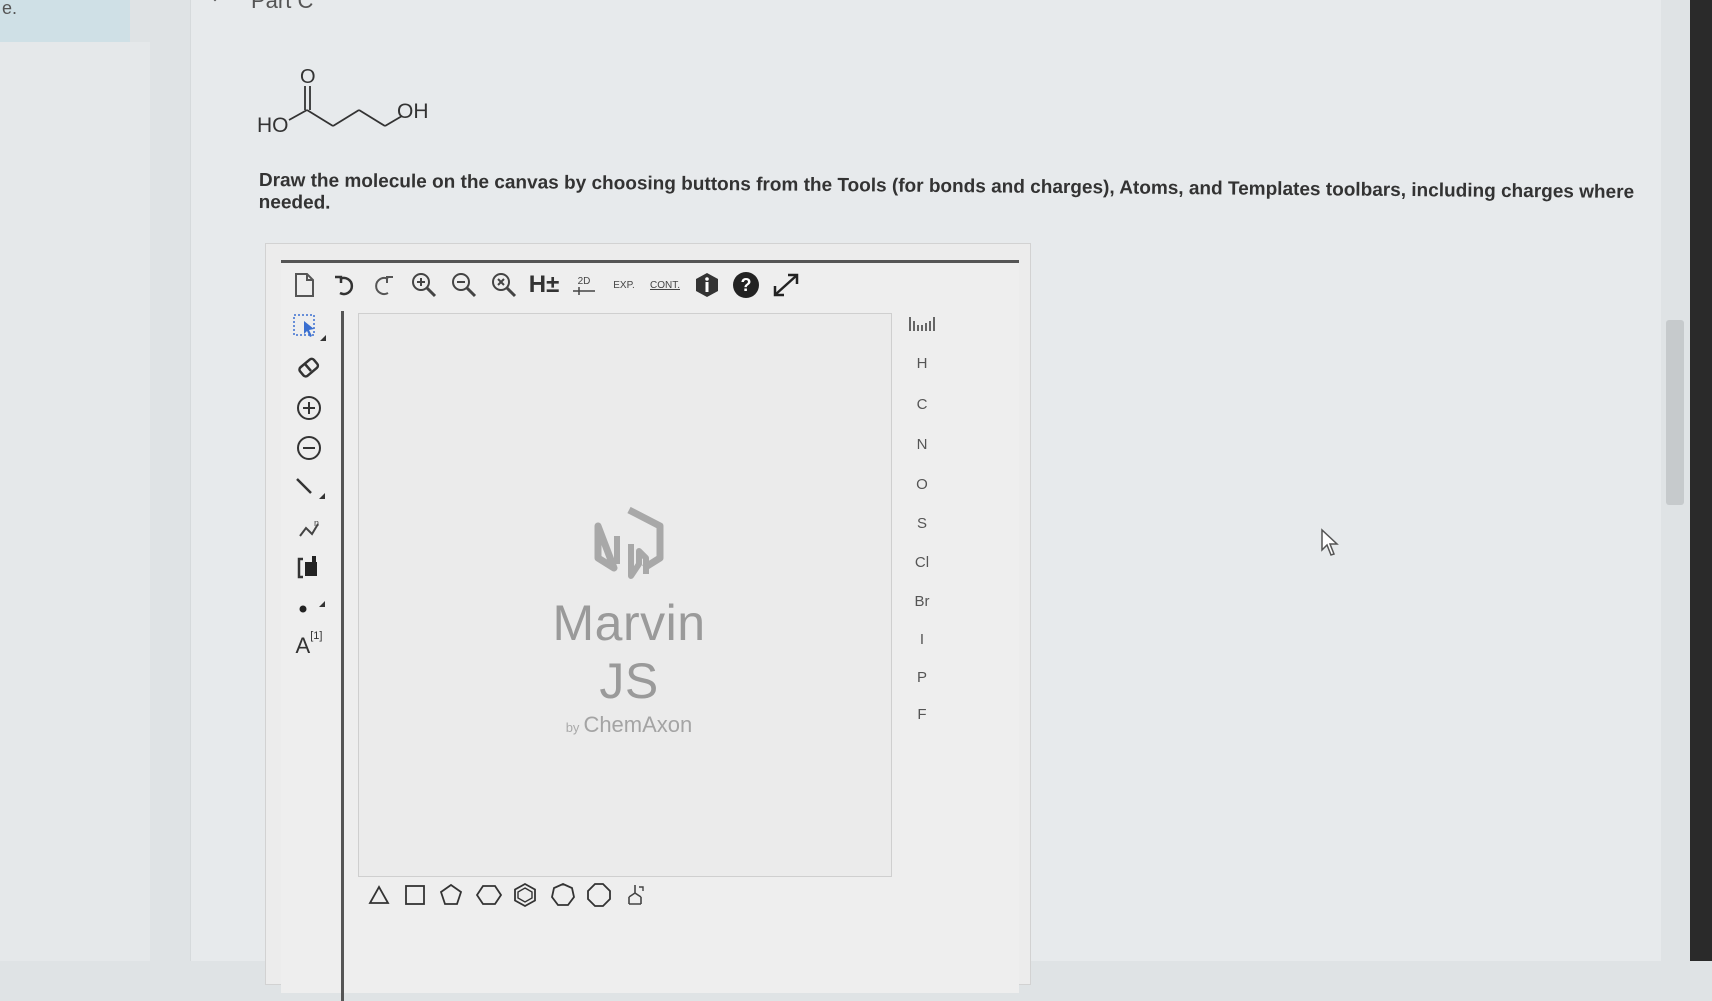 Image resolution: width=1712 pixels, height=1001 pixels. I want to click on expand-label: EXP., so click(624, 285).